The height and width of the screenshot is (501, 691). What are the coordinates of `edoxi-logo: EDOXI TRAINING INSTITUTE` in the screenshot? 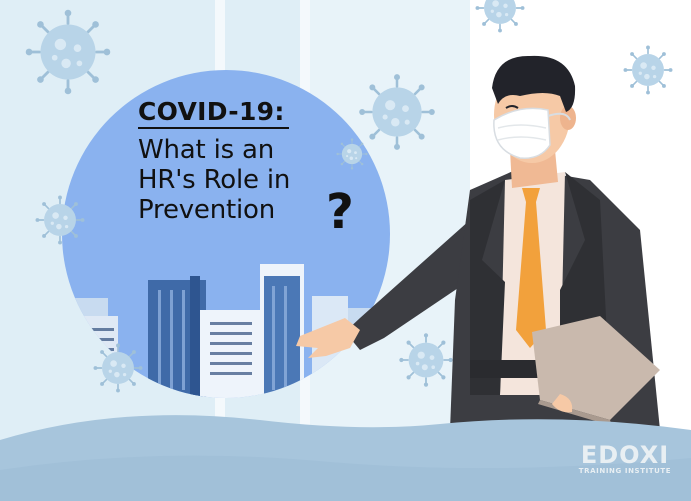 It's located at (625, 459).